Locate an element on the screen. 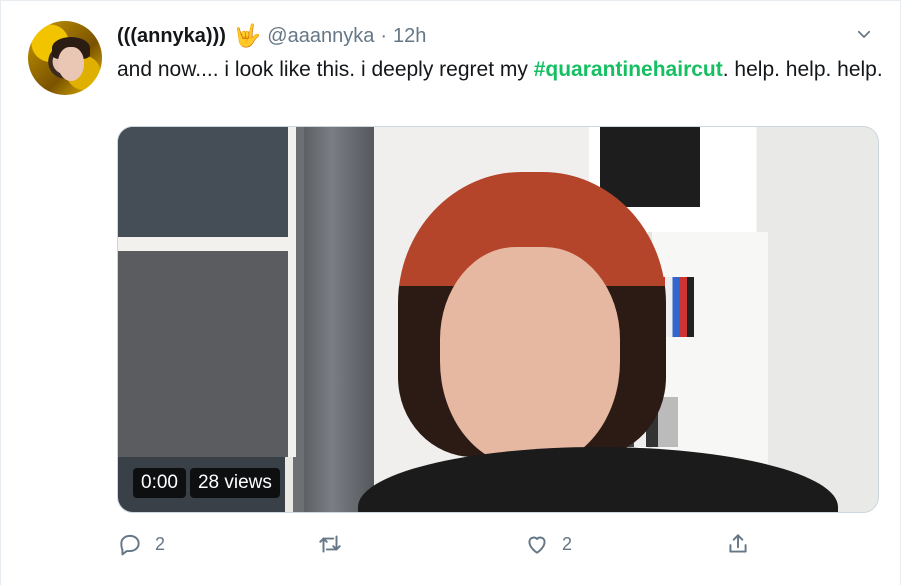 Image resolution: width=901 pixels, height=585 pixels. video-window-sash is located at coordinates (207, 244).